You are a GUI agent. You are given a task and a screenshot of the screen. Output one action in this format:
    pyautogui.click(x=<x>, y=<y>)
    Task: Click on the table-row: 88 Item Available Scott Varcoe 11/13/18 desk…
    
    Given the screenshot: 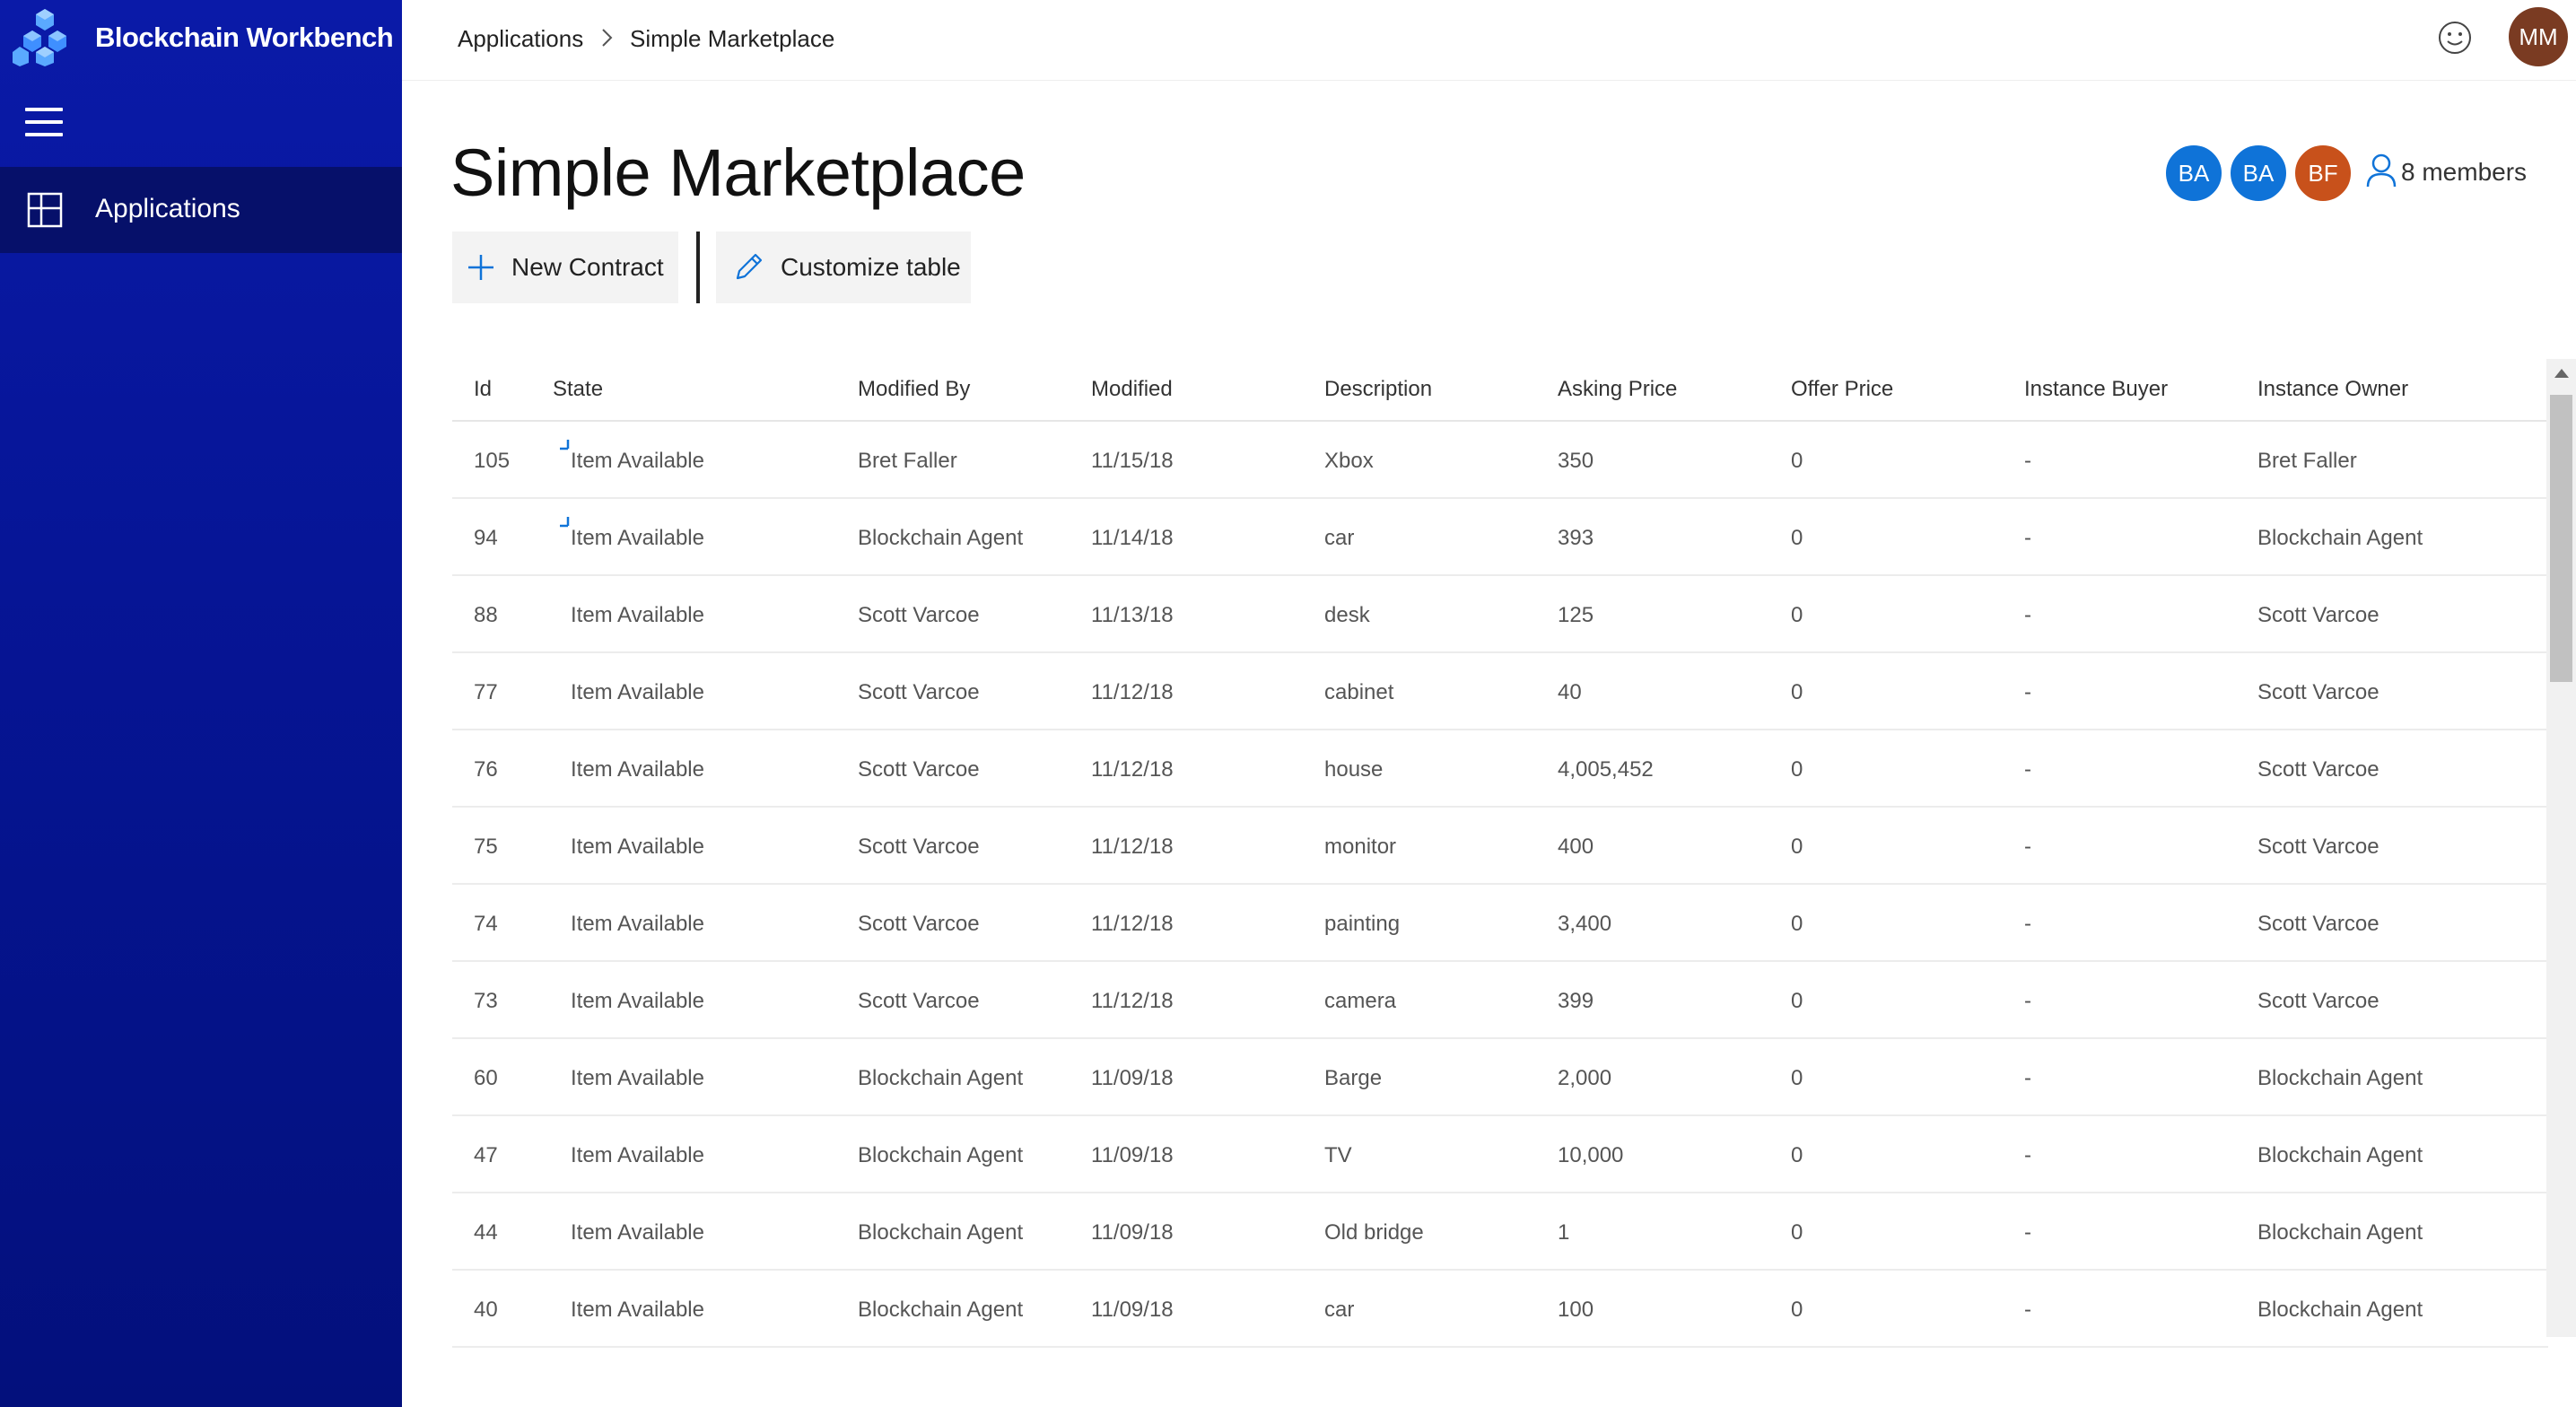 What is the action you would take?
    pyautogui.click(x=1500, y=615)
    